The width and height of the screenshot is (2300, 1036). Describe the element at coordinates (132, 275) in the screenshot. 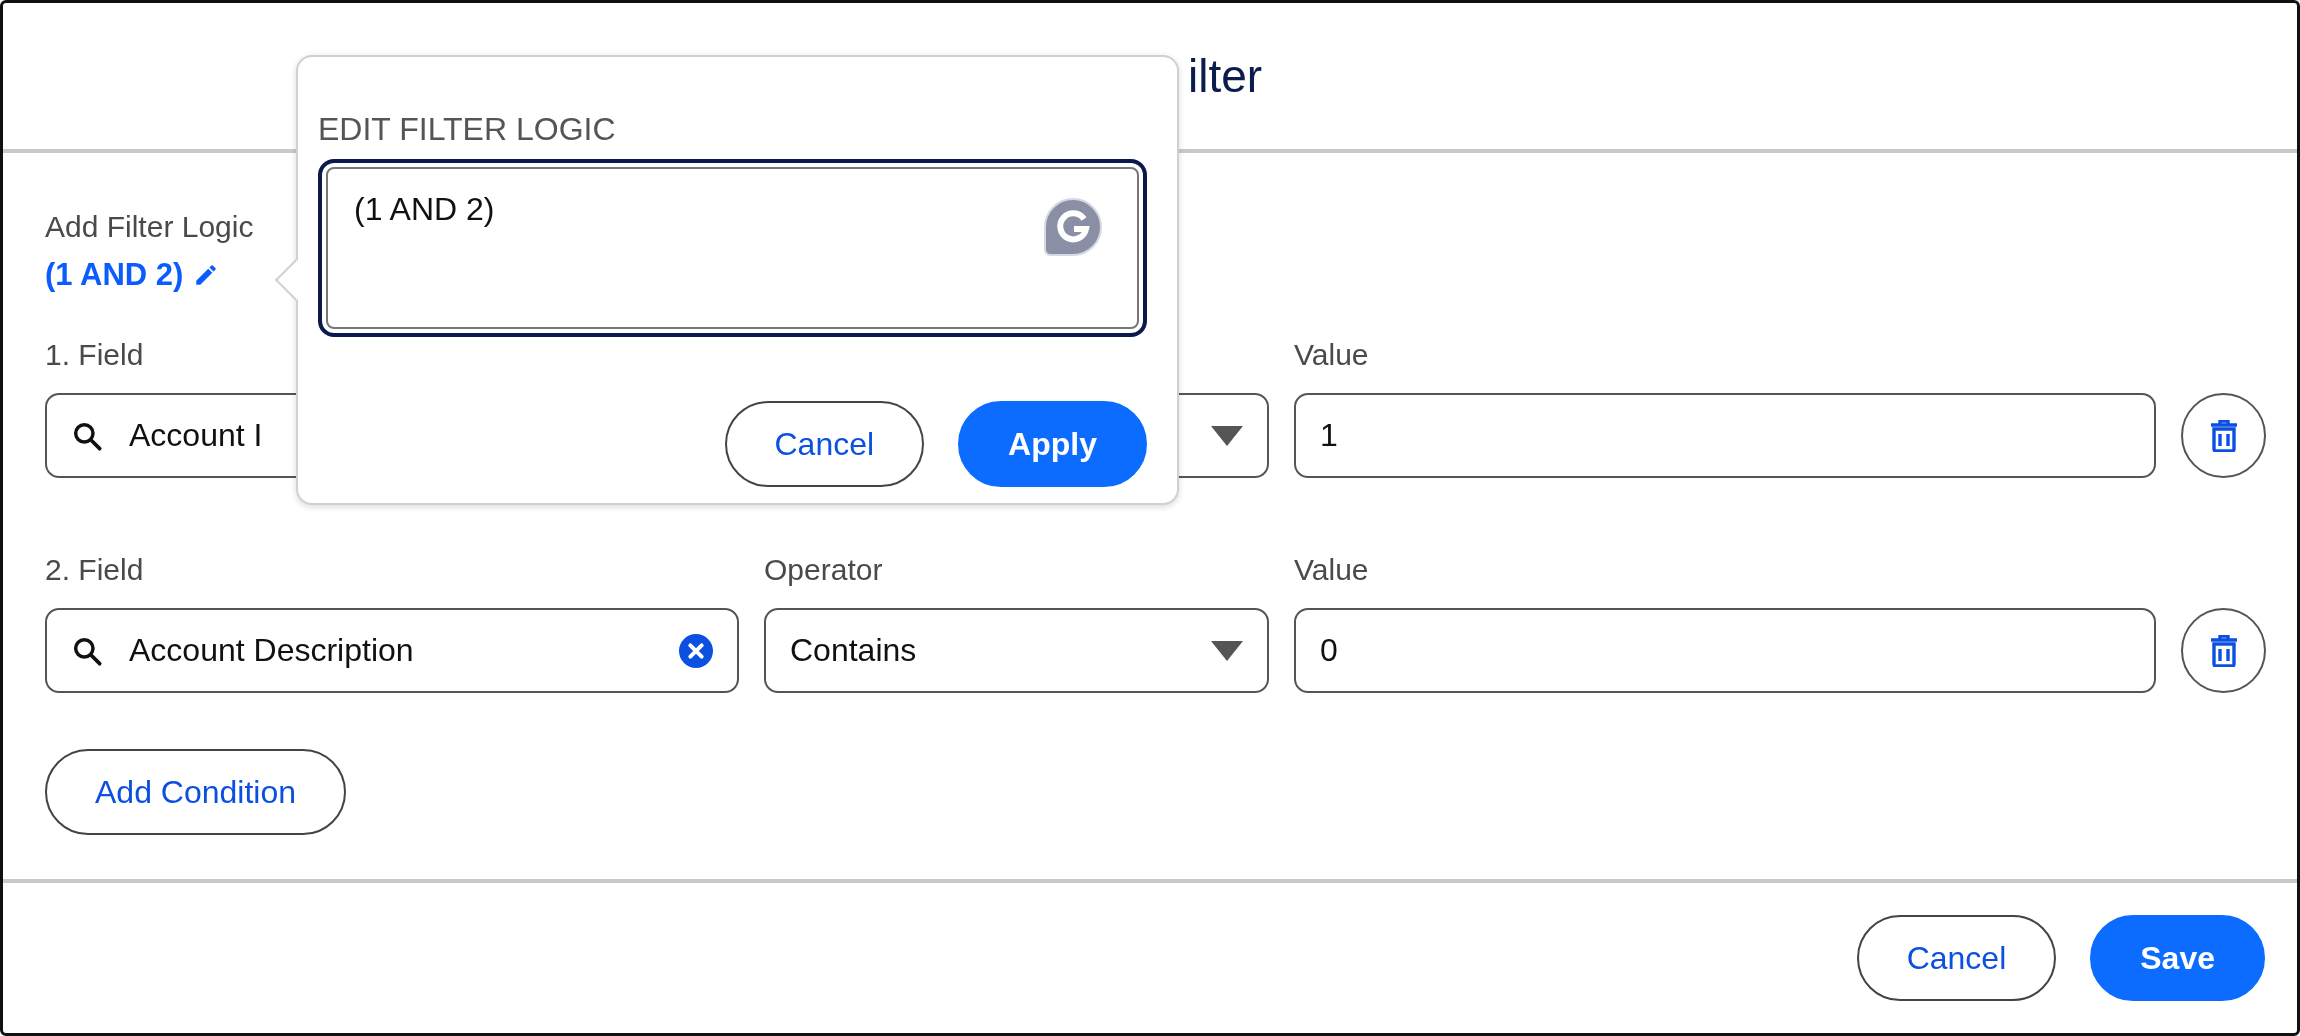

I see `filter-logic-link: (1 AND 2)` at that location.